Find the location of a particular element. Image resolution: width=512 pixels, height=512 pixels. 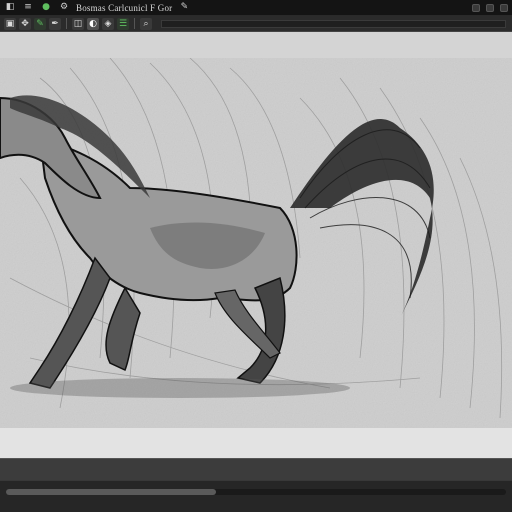

toolbar: ▣ ✥ ✎ ✒ ◫ ◐ ◈ ☰ ⌕ is located at coordinates (256, 24).